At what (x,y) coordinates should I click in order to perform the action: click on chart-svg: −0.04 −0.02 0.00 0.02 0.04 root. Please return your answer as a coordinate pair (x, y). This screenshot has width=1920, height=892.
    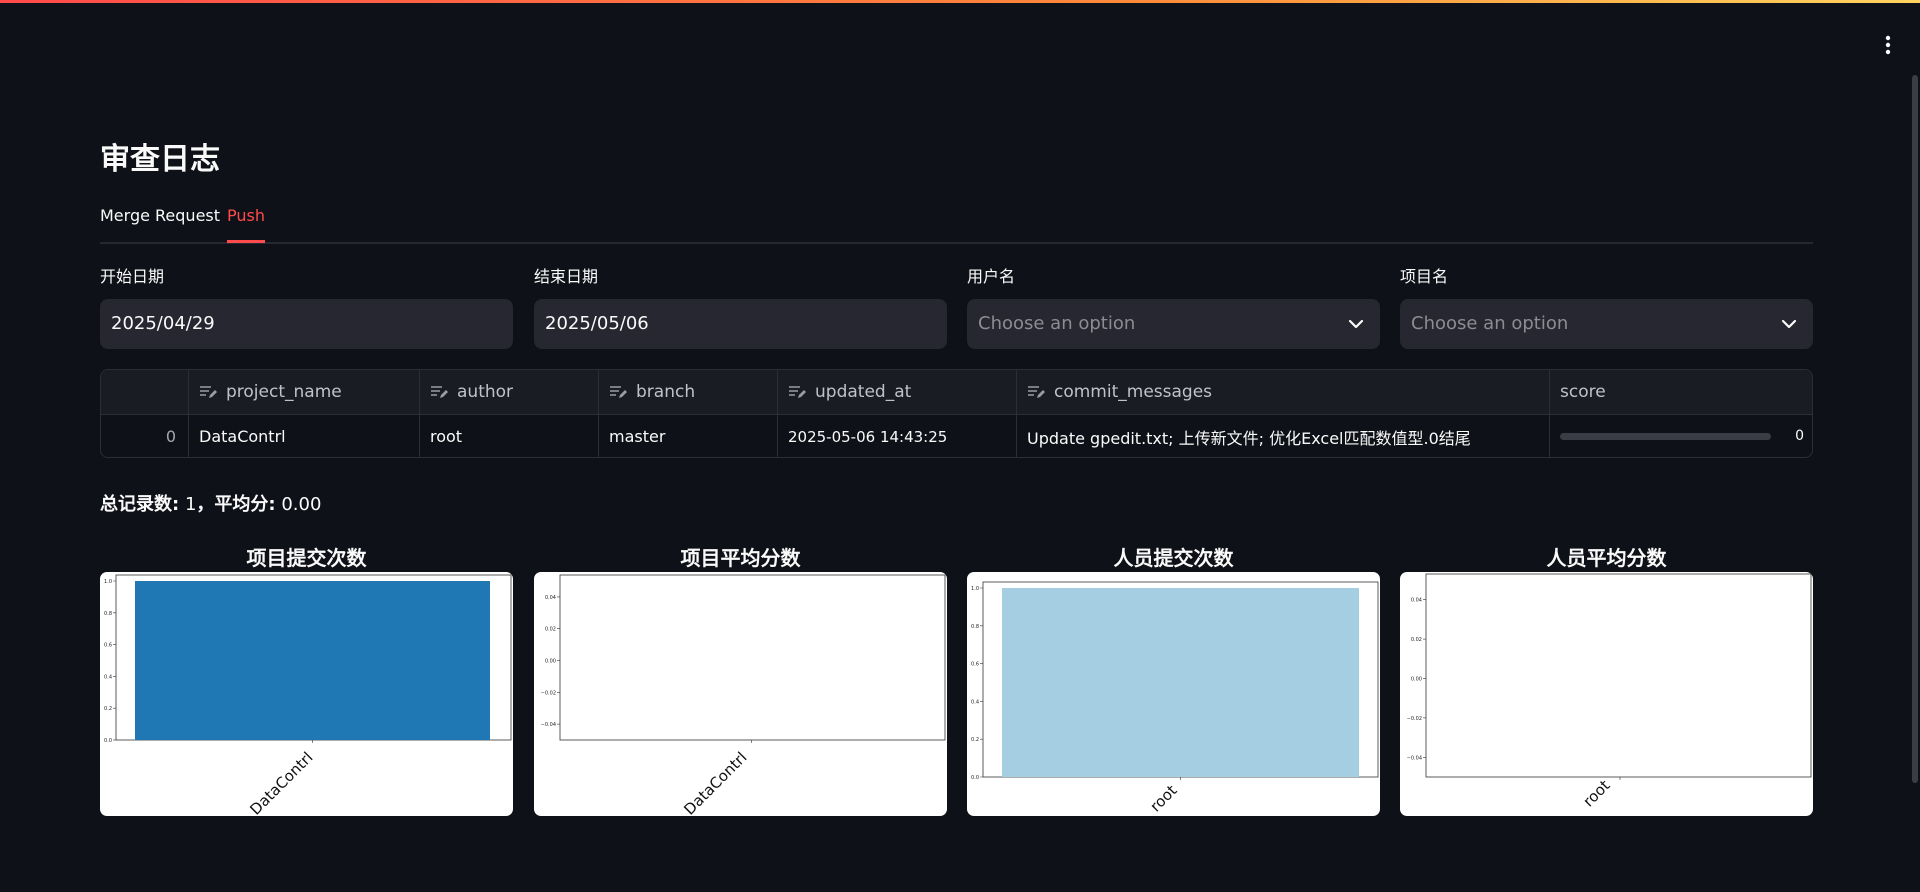
    Looking at the image, I should click on (1609, 691).